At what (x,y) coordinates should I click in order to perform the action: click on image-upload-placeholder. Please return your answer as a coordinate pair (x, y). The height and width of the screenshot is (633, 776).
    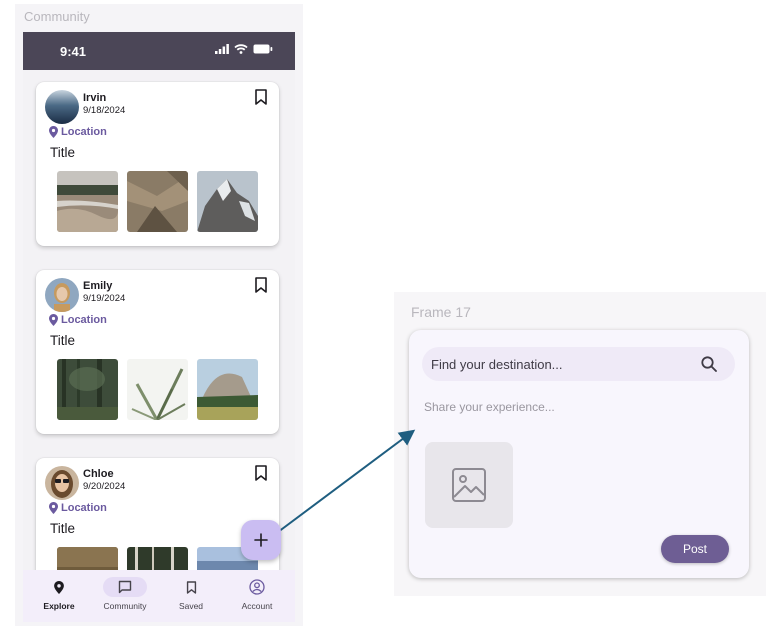
    Looking at the image, I should click on (469, 485).